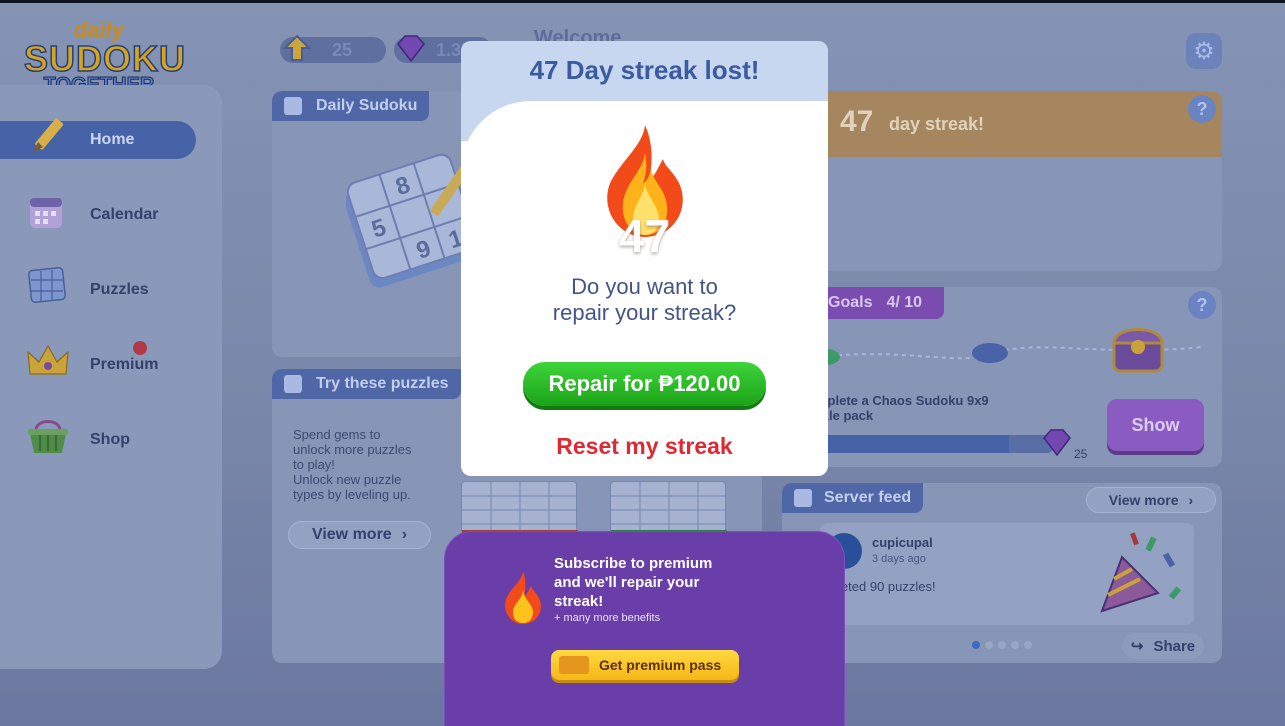 The height and width of the screenshot is (726, 1285). What do you see at coordinates (110, 439) in the screenshot?
I see `sidebar-item-label: Shop` at bounding box center [110, 439].